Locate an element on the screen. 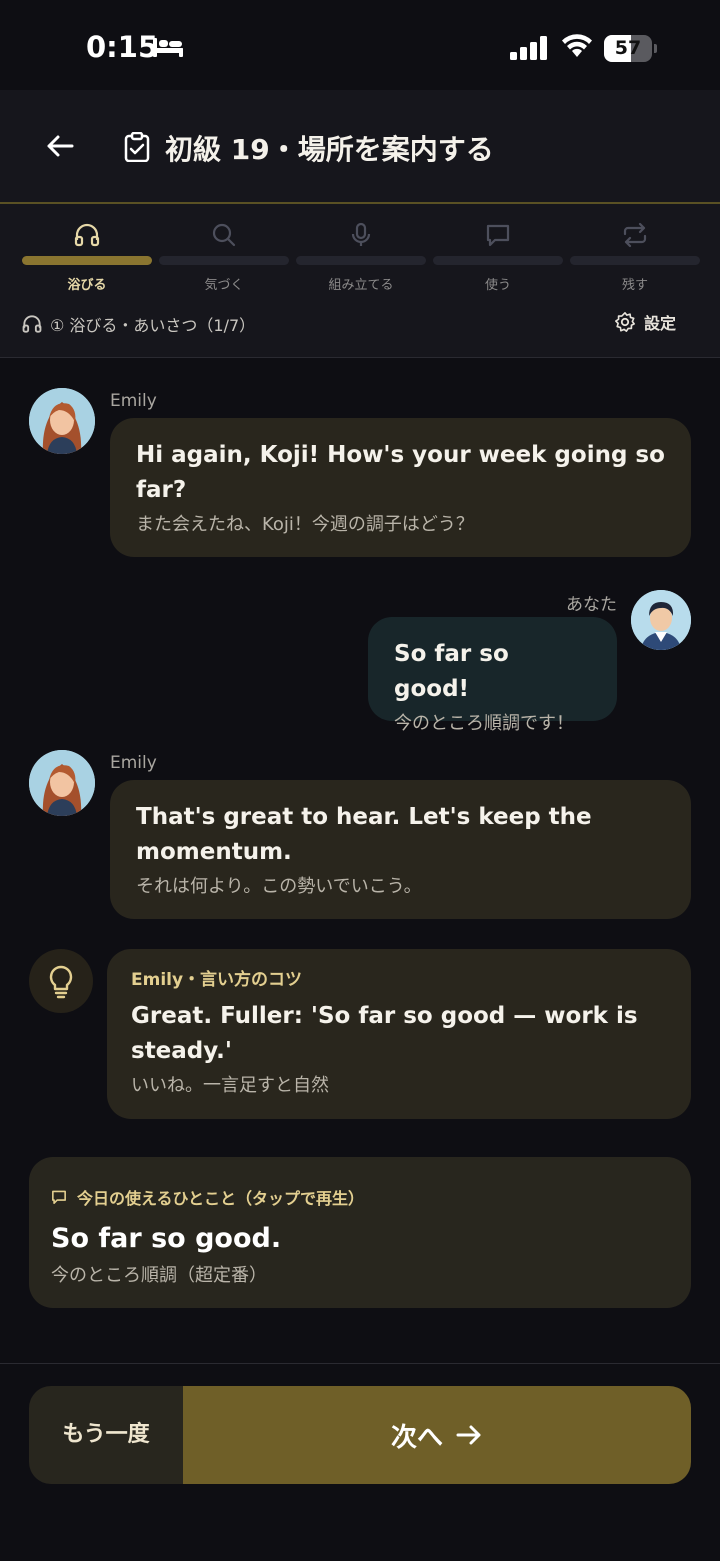 The width and height of the screenshot is (720, 1561). tip-heading: Emily・言い方のコツ is located at coordinates (217, 980).